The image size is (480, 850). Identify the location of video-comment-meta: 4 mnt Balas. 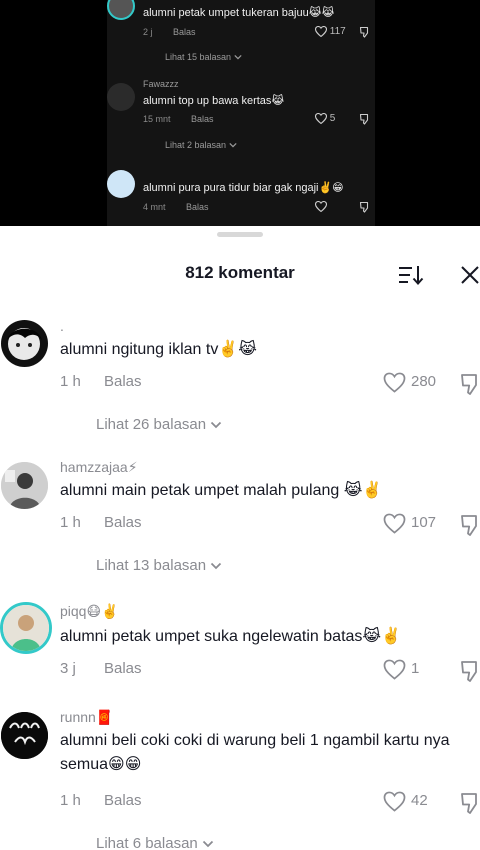
(176, 207).